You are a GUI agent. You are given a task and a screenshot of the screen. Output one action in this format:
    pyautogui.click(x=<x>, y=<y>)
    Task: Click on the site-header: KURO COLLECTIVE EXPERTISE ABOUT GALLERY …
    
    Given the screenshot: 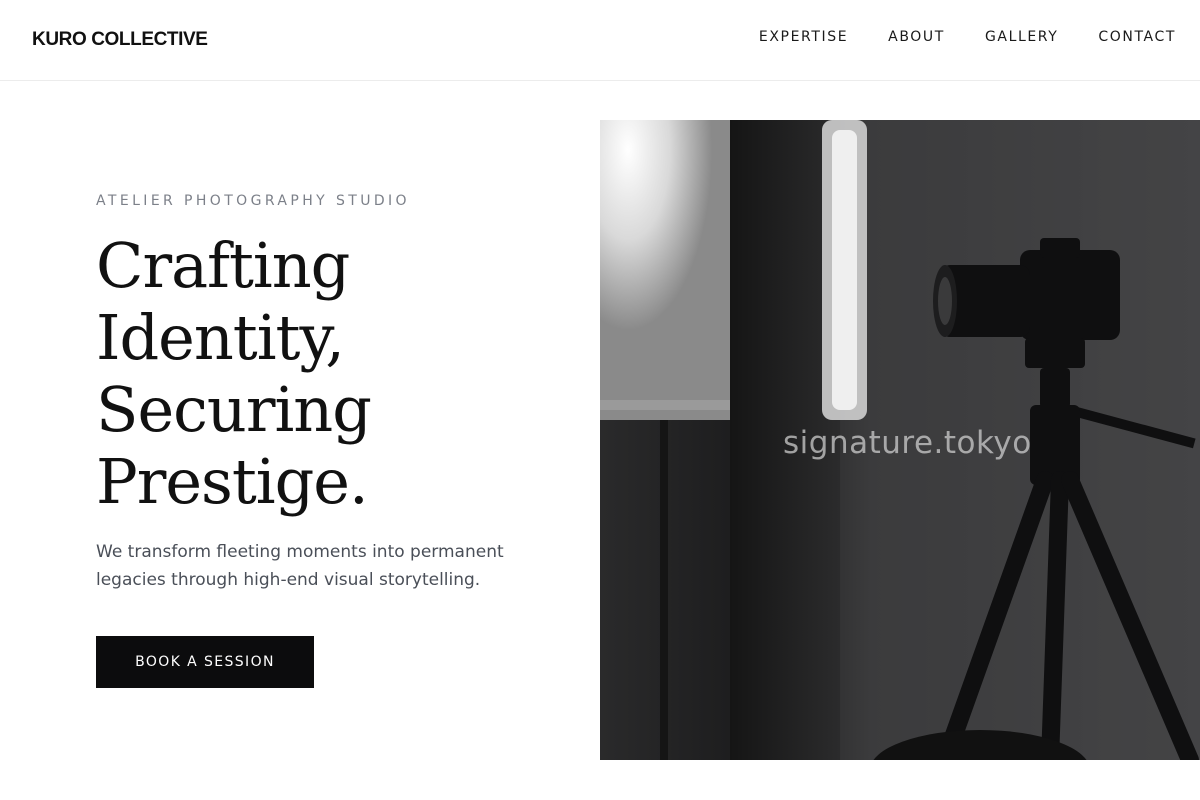 What is the action you would take?
    pyautogui.click(x=600, y=40)
    